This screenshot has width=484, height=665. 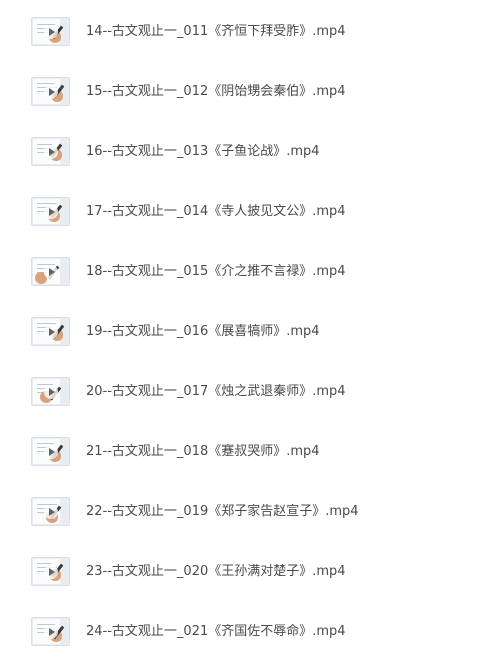 I want to click on file-row: 24--古文观止一_021《齐国佐不辱命》.mp4, so click(x=242, y=636).